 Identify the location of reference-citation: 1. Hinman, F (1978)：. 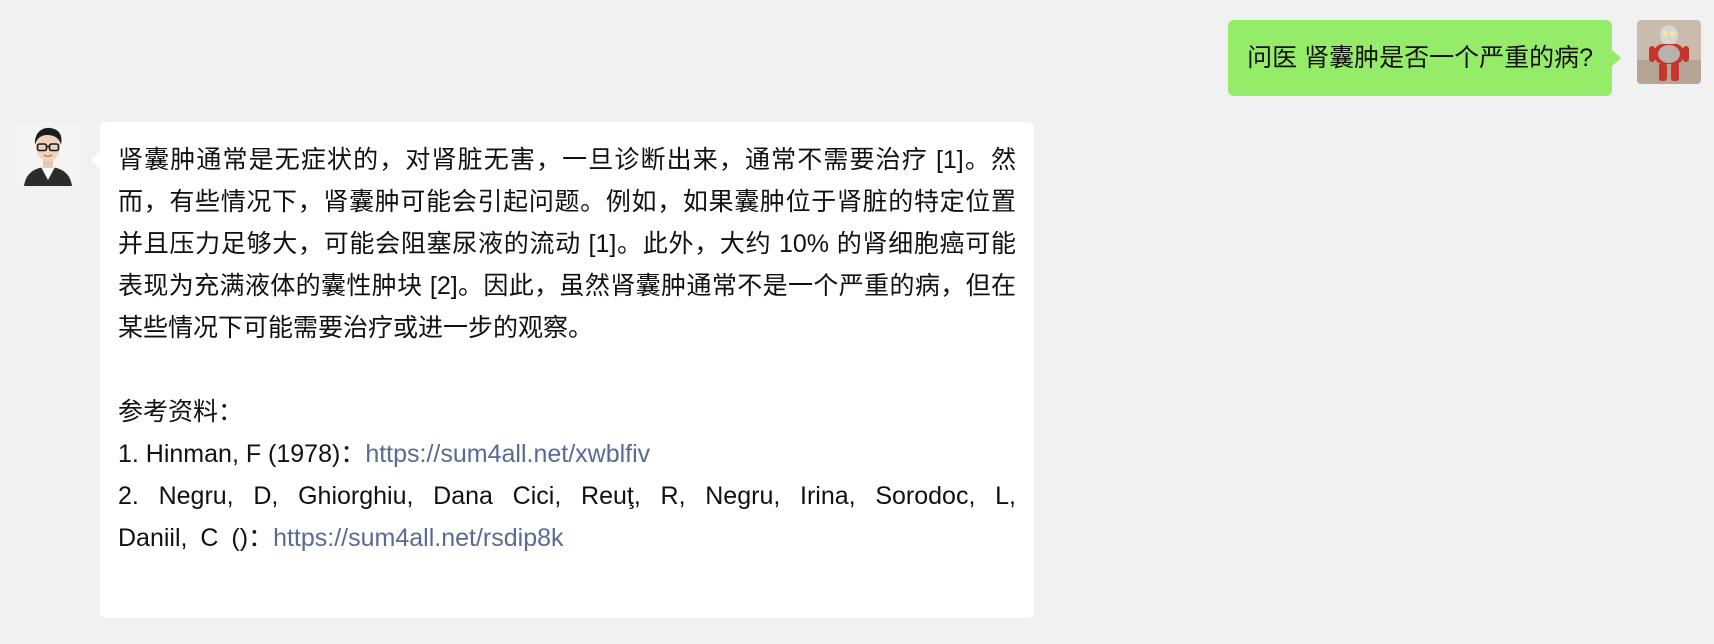
(242, 454).